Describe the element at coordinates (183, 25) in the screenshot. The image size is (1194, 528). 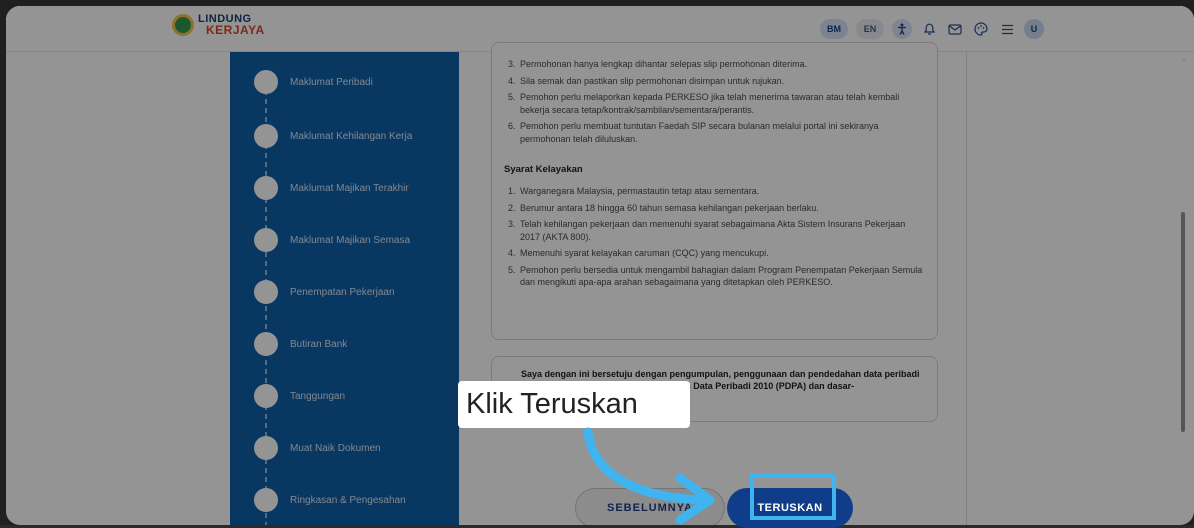
I see `logo-emblem-icon` at that location.